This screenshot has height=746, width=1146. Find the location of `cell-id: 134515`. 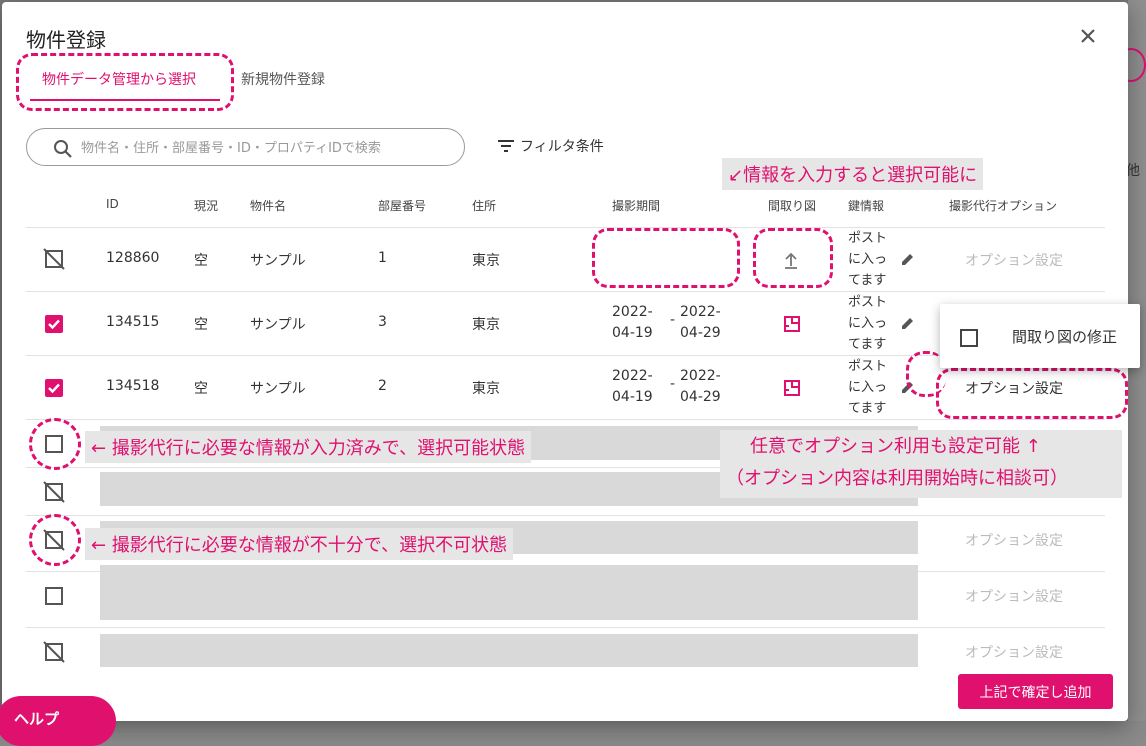

cell-id: 134515 is located at coordinates (133, 322).